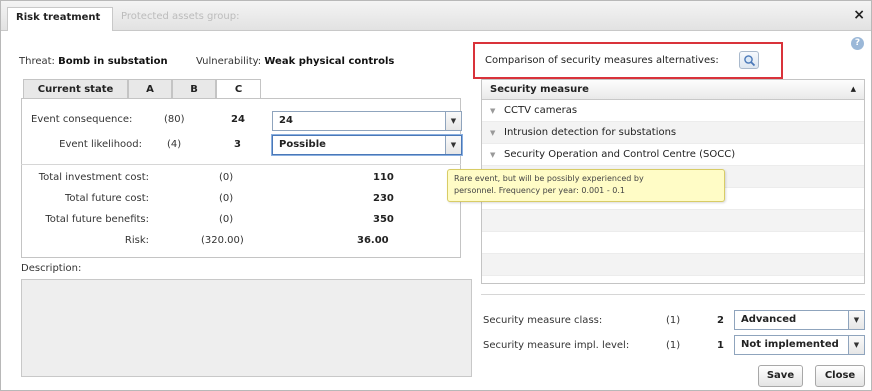 This screenshot has width=872, height=391. I want to click on tab-protected-assets-group: Protected assets group:, so click(180, 16).